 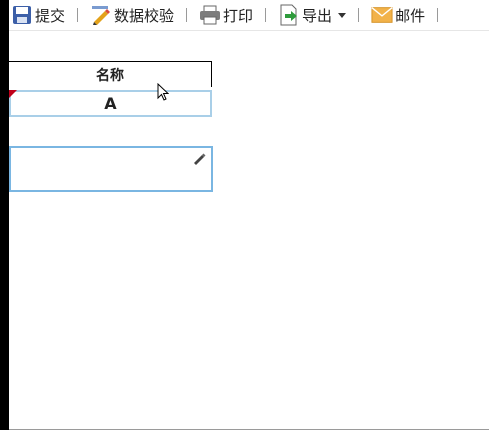 I want to click on export-button: 导出, so click(x=312, y=15).